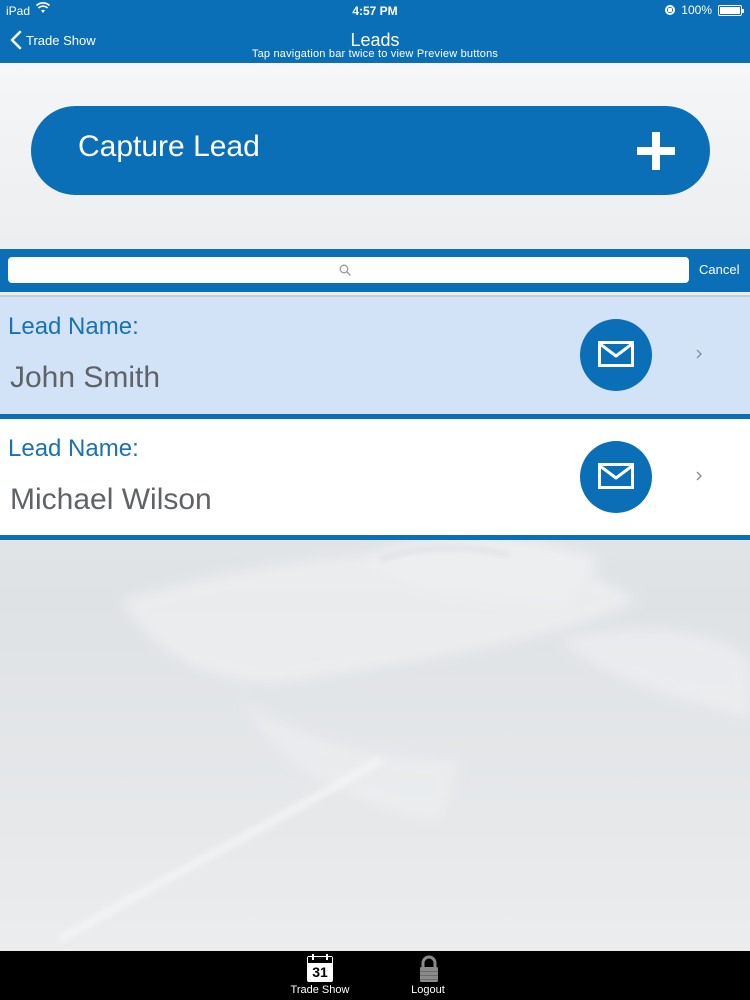 The width and height of the screenshot is (750, 1000). What do you see at coordinates (320, 990) in the screenshot?
I see `tab-label: Trade Show` at bounding box center [320, 990].